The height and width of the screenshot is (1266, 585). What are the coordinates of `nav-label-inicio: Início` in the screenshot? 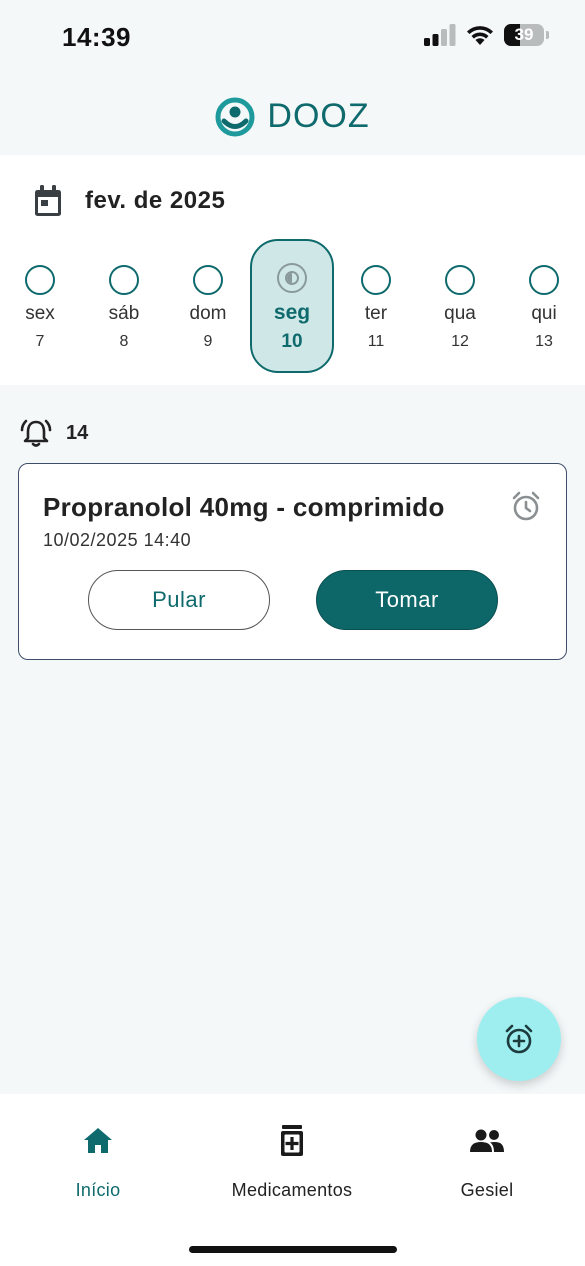 It's located at (98, 1190).